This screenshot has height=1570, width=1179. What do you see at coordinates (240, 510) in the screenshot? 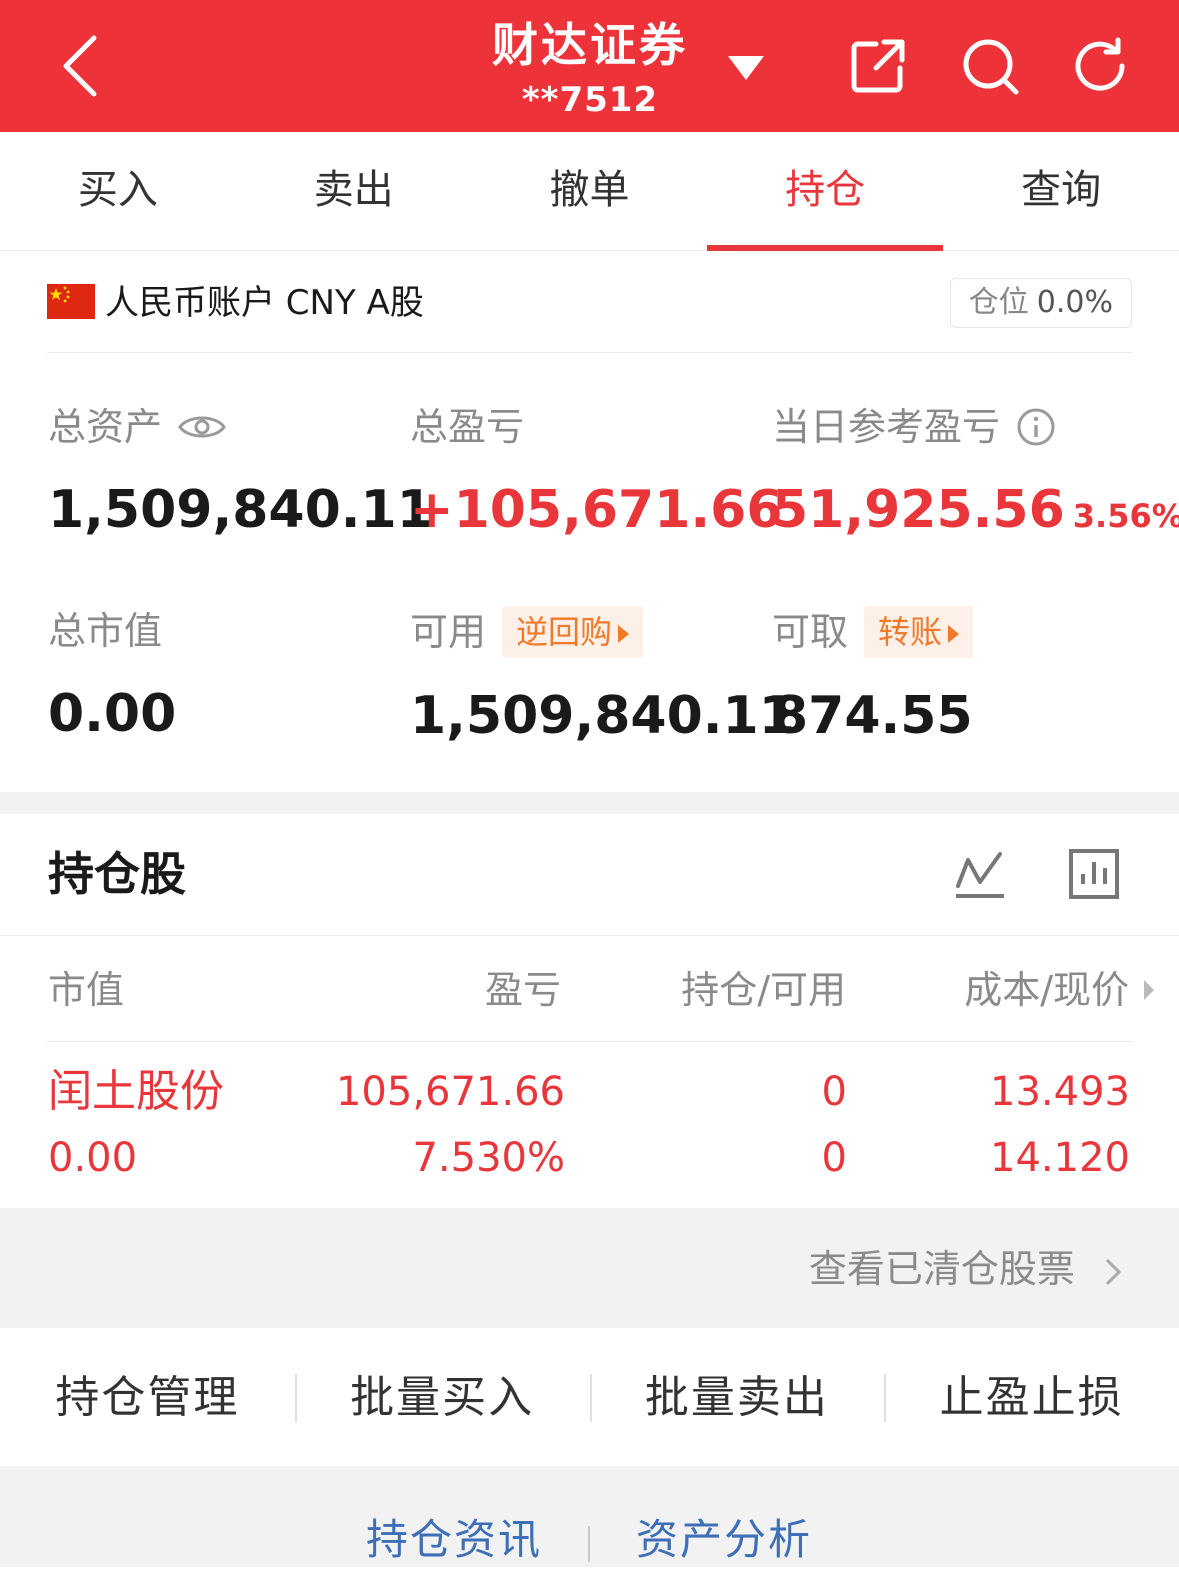
I see `total-assets-value: 1,509,840.11` at bounding box center [240, 510].